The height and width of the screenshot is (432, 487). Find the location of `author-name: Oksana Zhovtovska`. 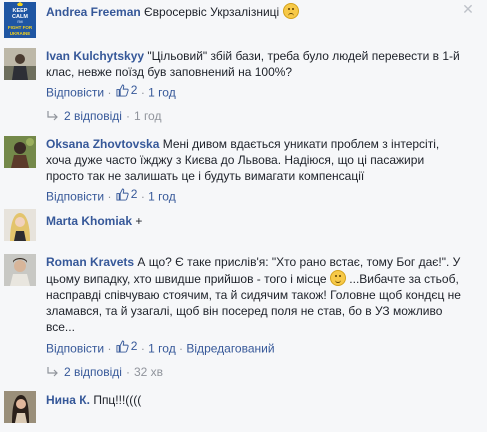

author-name: Oksana Zhovtovska is located at coordinates (102, 144).